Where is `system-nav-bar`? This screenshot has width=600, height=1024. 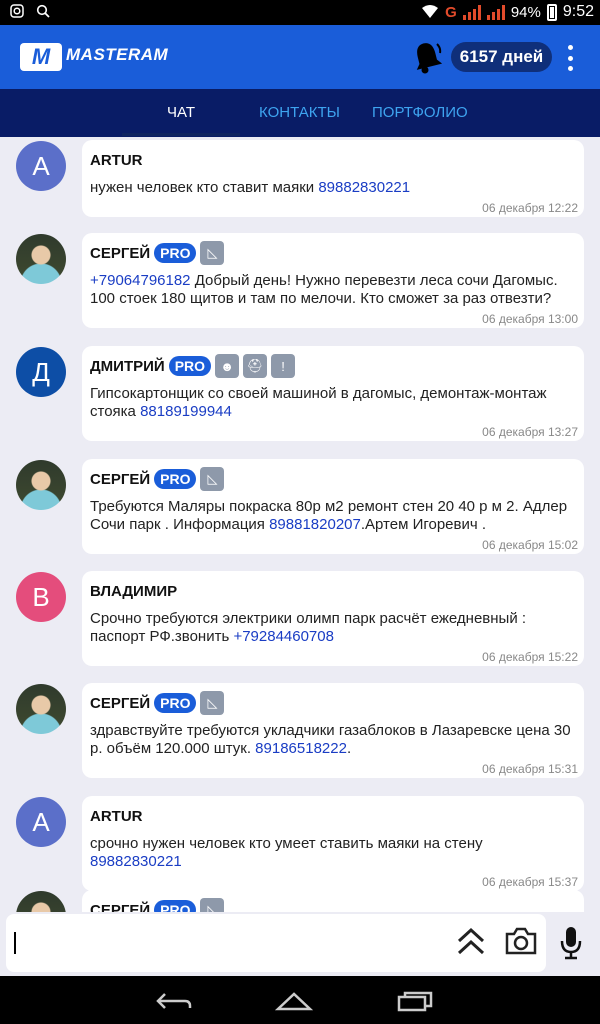
system-nav-bar is located at coordinates (300, 1000).